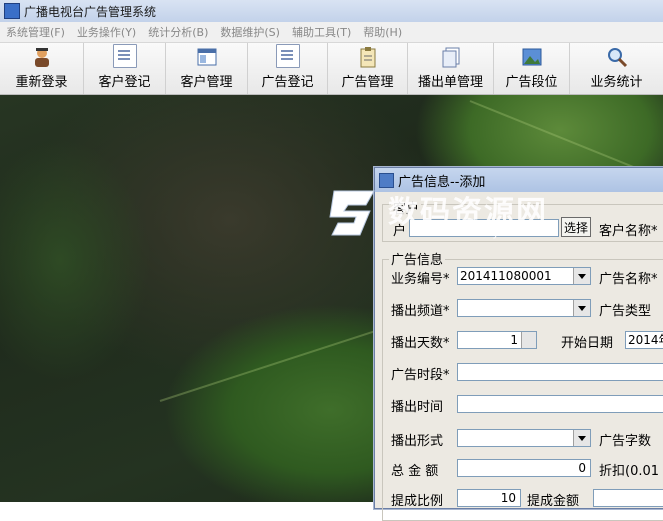 The width and height of the screenshot is (663, 521). I want to click on ad-register-label: 广告登记, so click(287, 82).